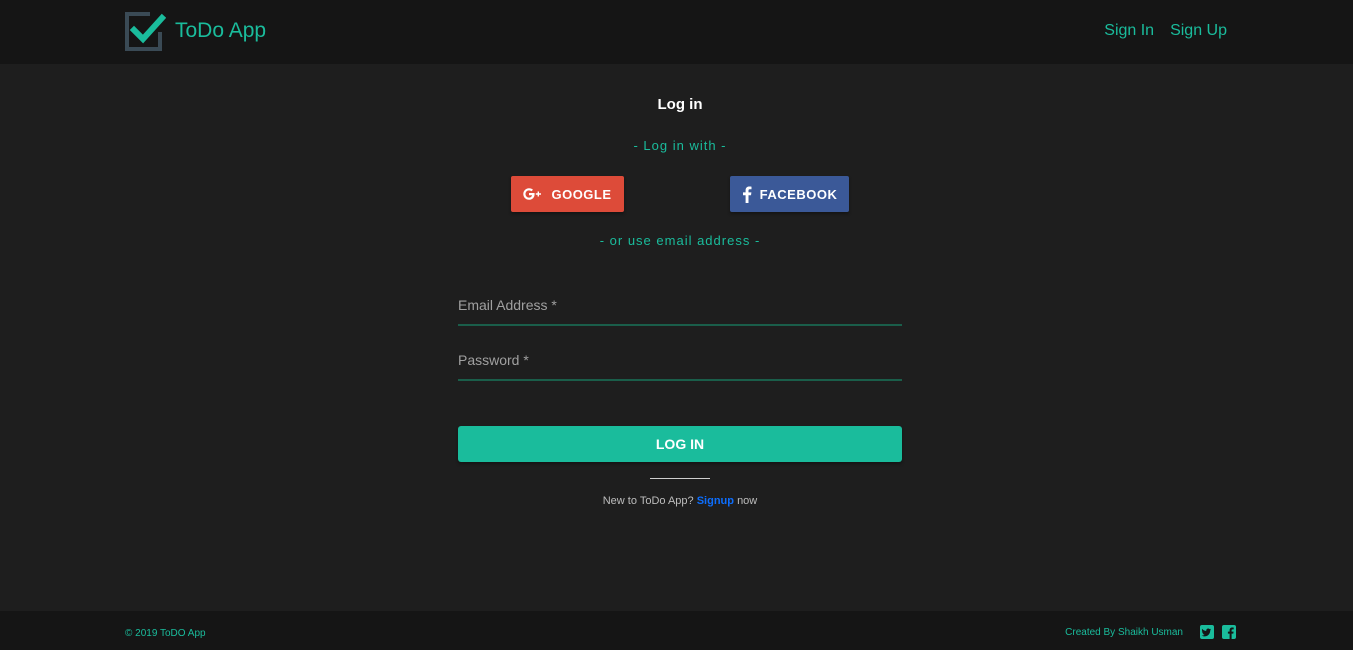  I want to click on login-button: LOG IN, so click(680, 444).